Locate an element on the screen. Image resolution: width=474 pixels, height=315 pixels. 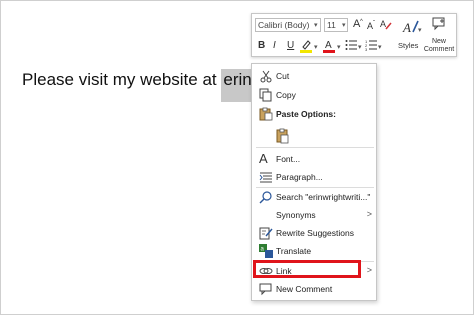
rewrite-label: Rewrite Suggestions is located at coordinates (315, 233).